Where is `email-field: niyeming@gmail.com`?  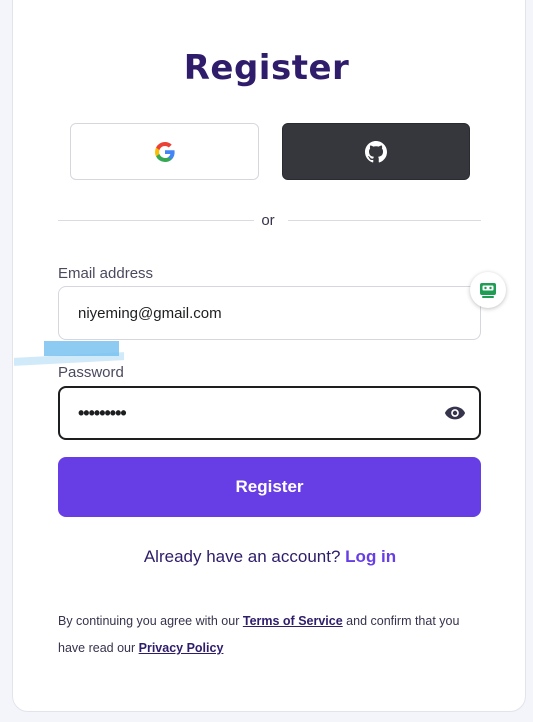
email-field: niyeming@gmail.com is located at coordinates (269, 313).